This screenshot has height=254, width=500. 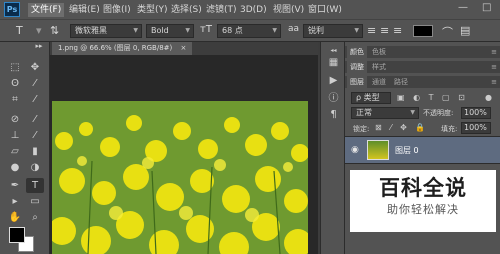 I want to click on menu-filter: 滤镜(T), so click(x=221, y=10).